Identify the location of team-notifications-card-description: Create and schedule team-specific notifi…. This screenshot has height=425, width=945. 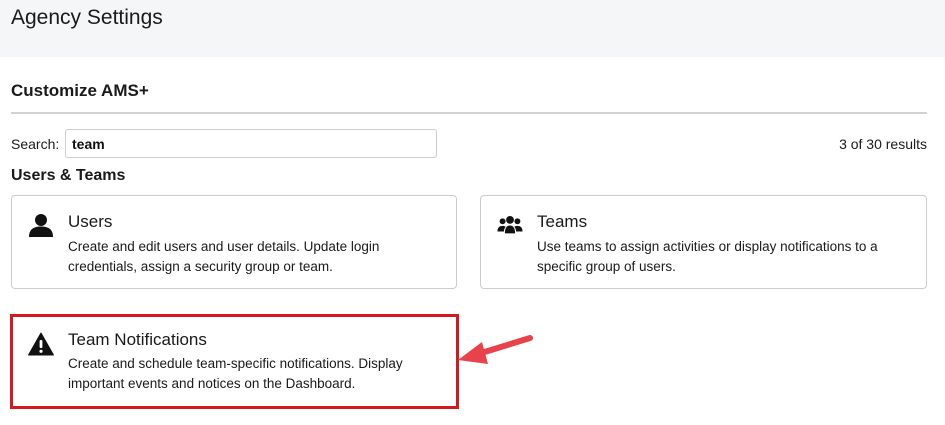
(235, 373).